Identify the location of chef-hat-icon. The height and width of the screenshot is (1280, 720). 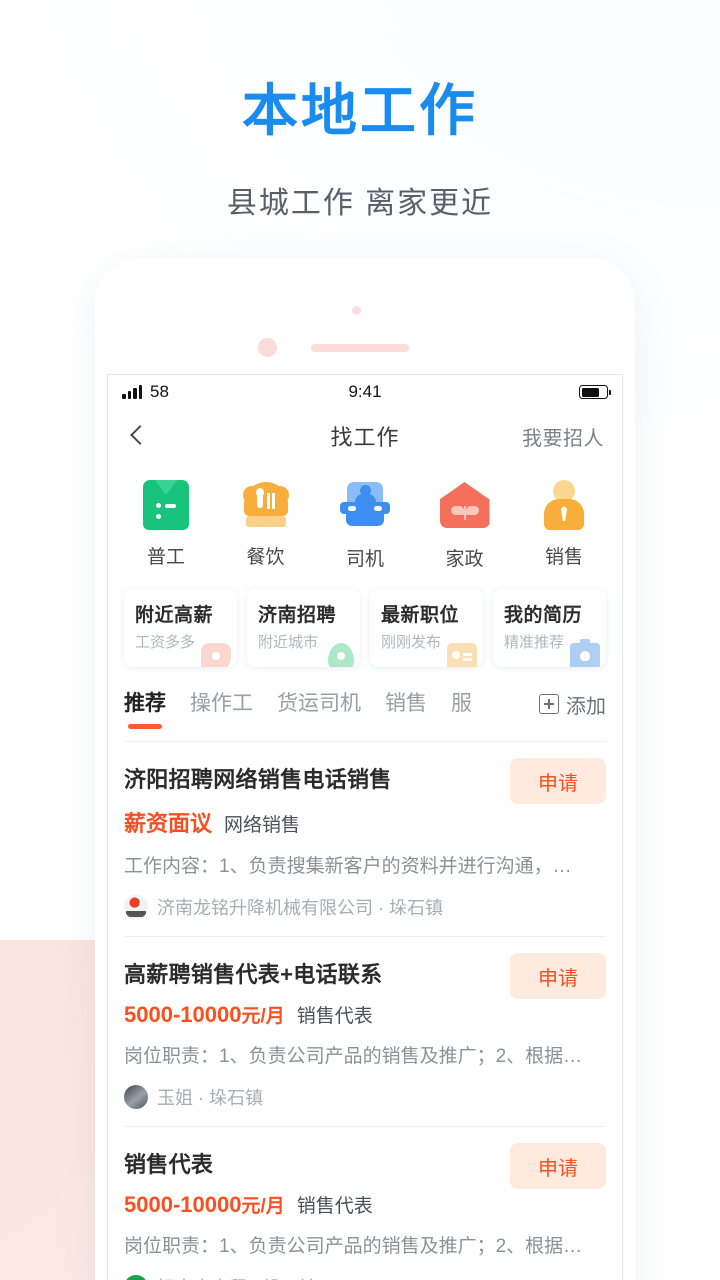
(266, 506).